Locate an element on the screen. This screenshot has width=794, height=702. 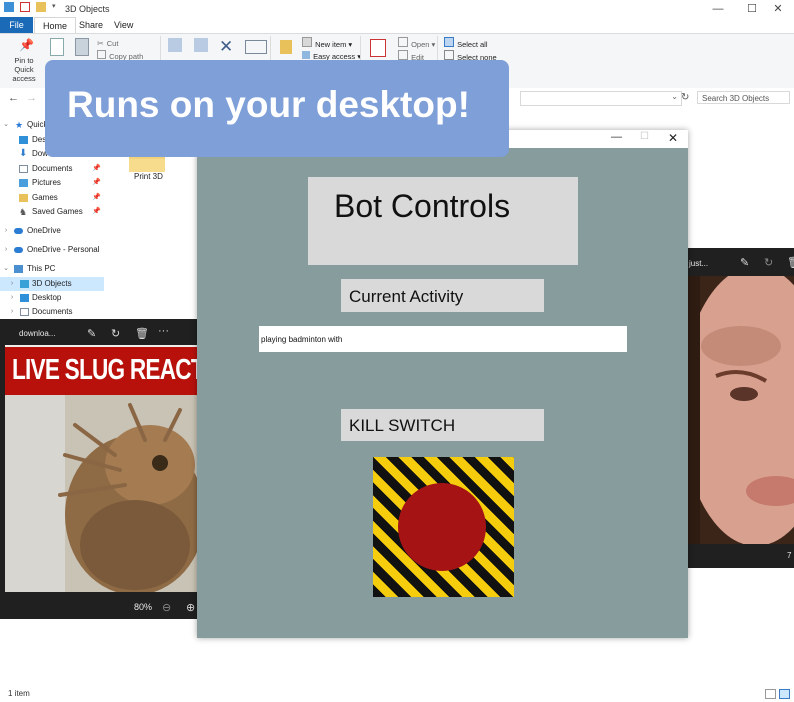
cut-label: Cut is located at coordinates (112, 43).